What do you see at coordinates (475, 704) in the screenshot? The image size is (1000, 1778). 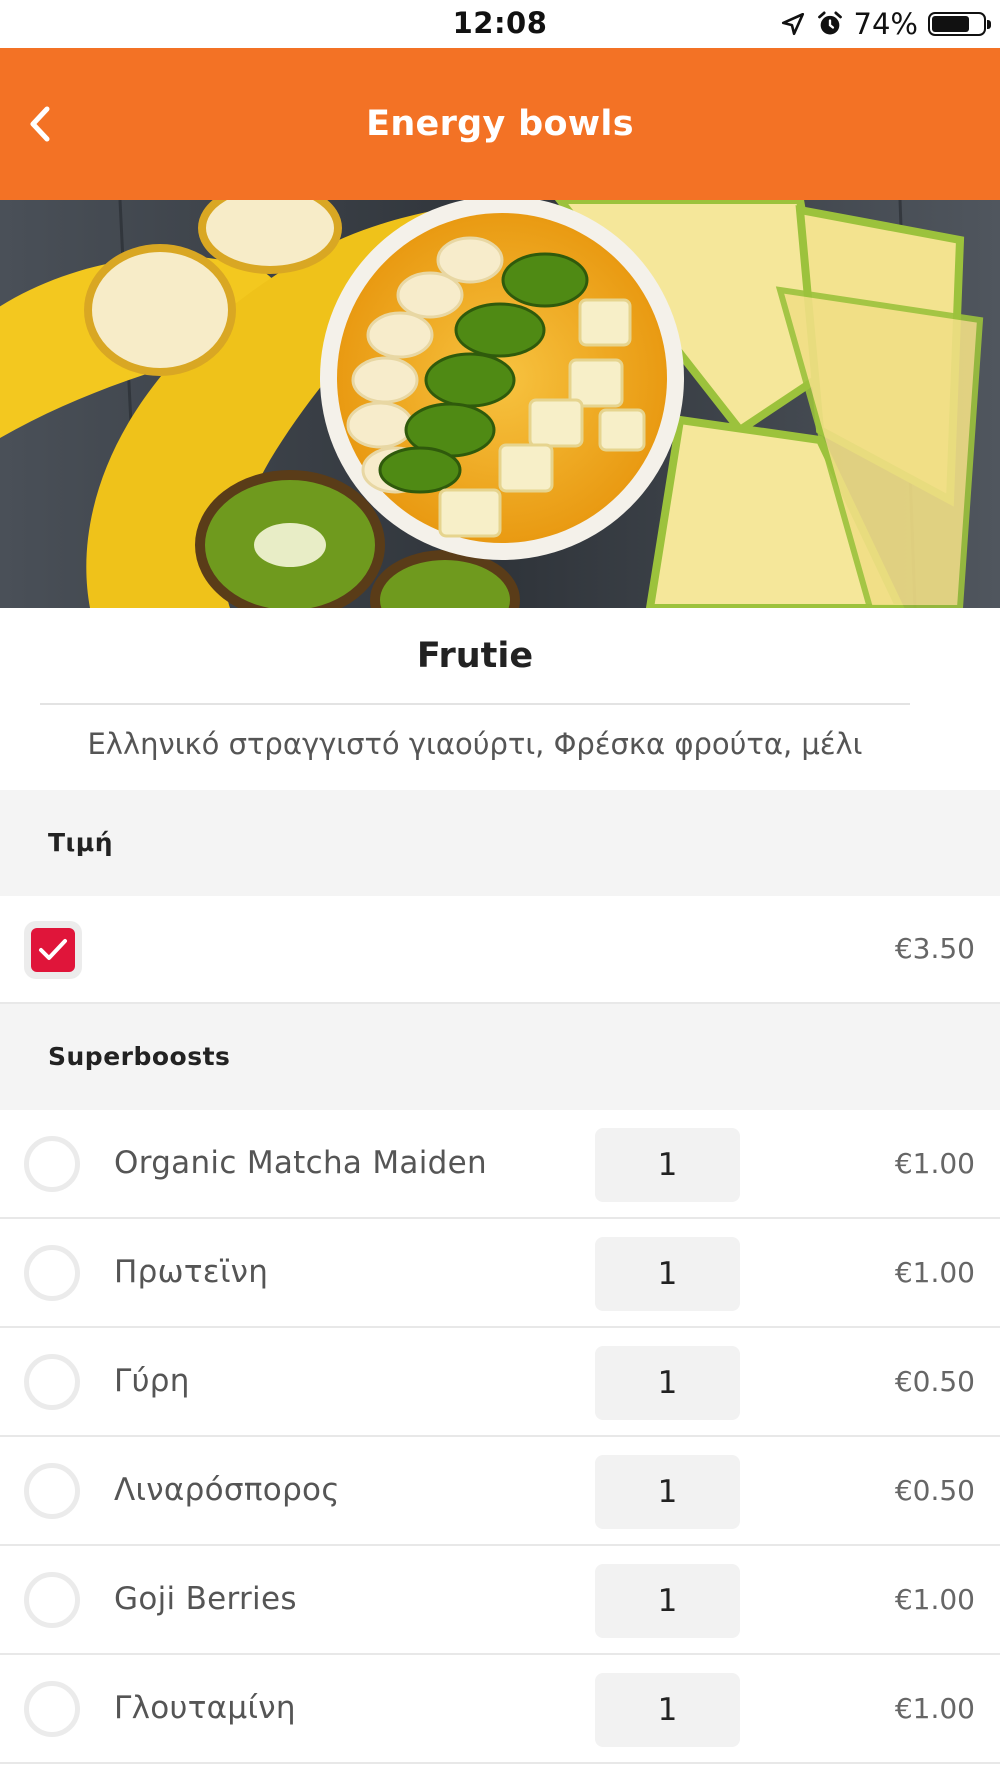 I see `title-divider` at bounding box center [475, 704].